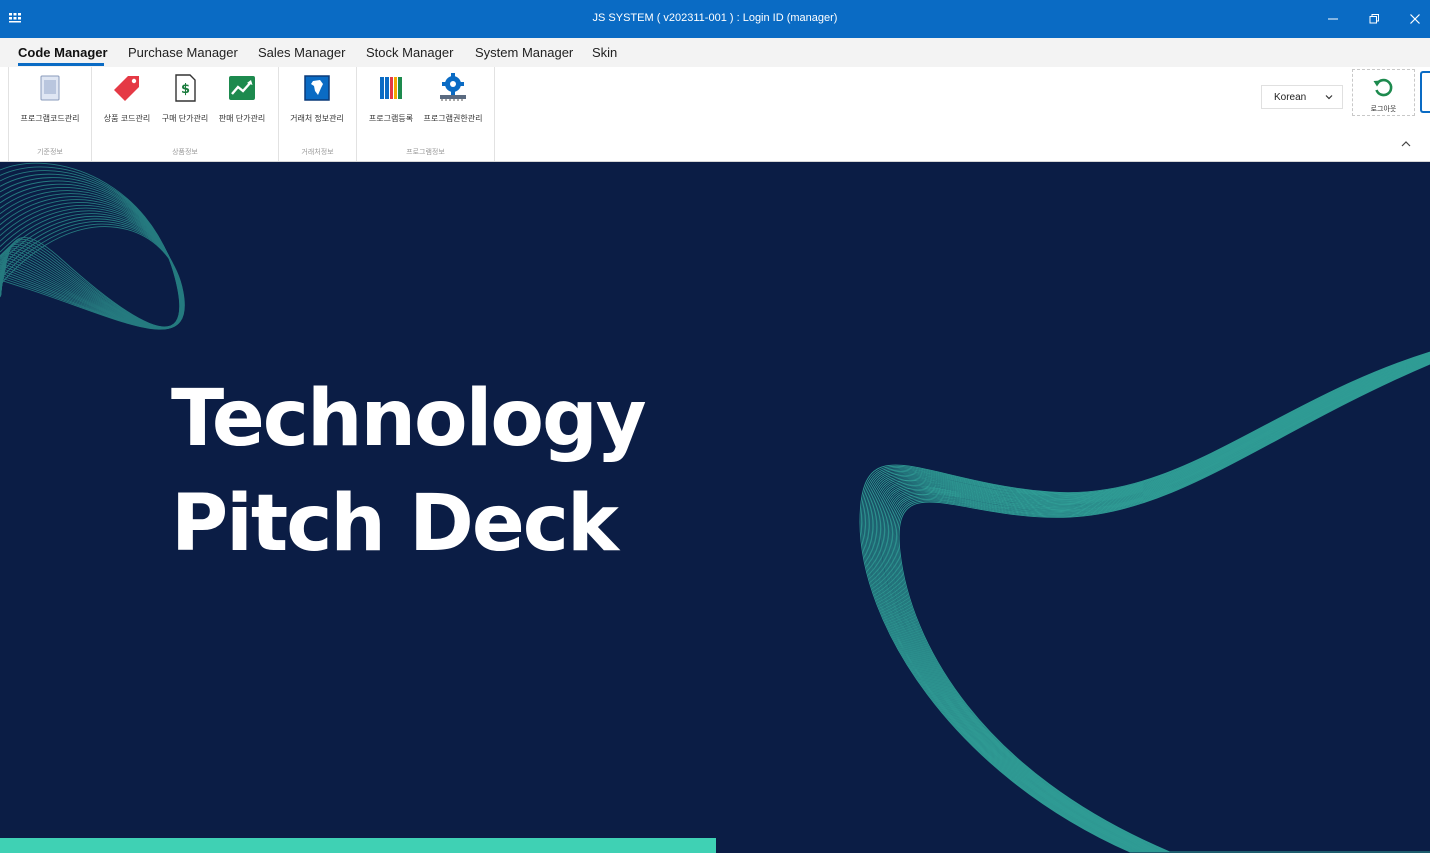  Describe the element at coordinates (453, 87) in the screenshot. I see `gear-chip-icon` at that location.